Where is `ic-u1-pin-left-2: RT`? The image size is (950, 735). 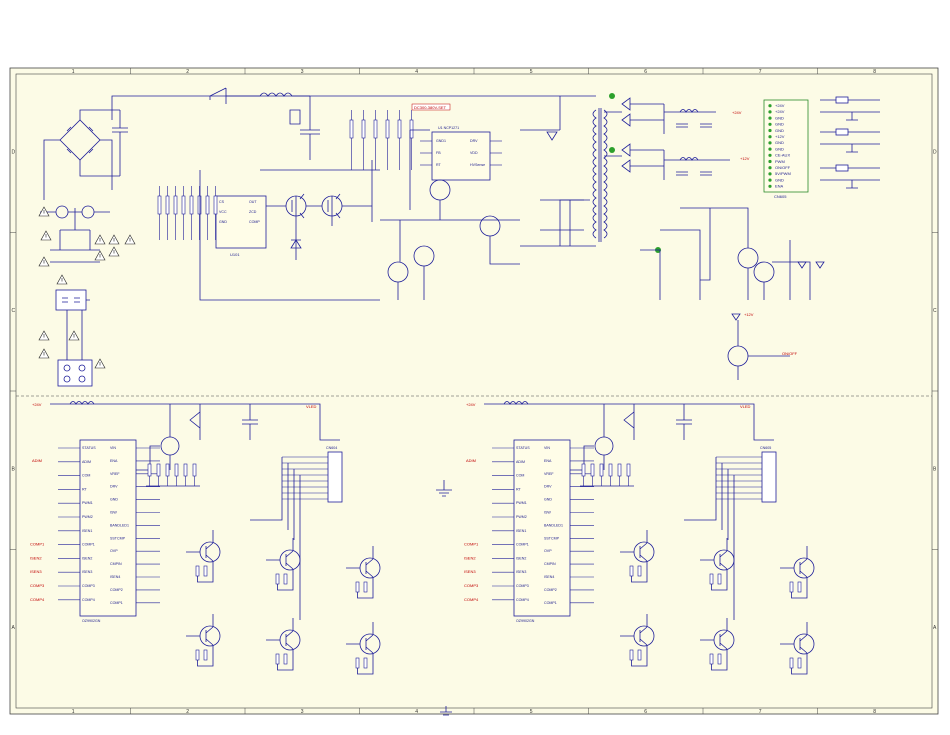
ic-u1-pin-left-2: RT is located at coordinates (439, 165).